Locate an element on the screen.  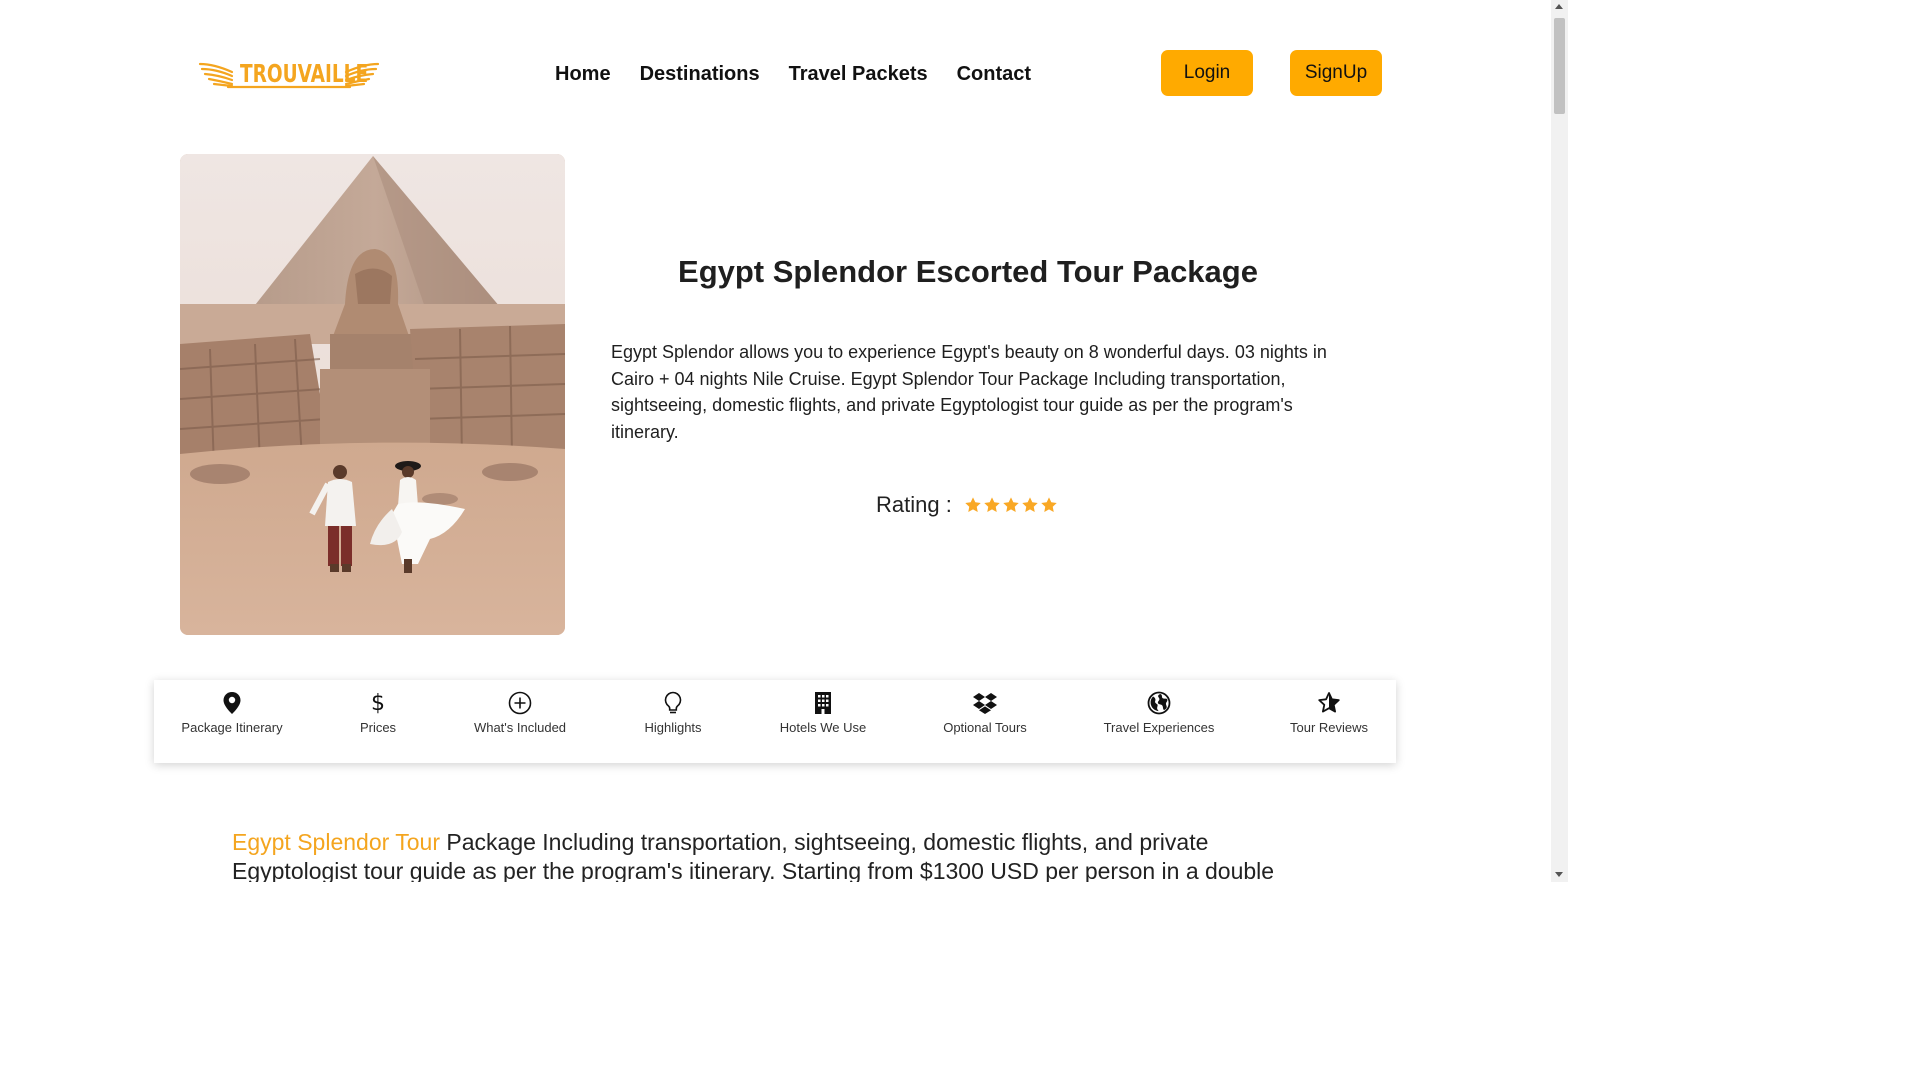
building-icon is located at coordinates (823, 703).